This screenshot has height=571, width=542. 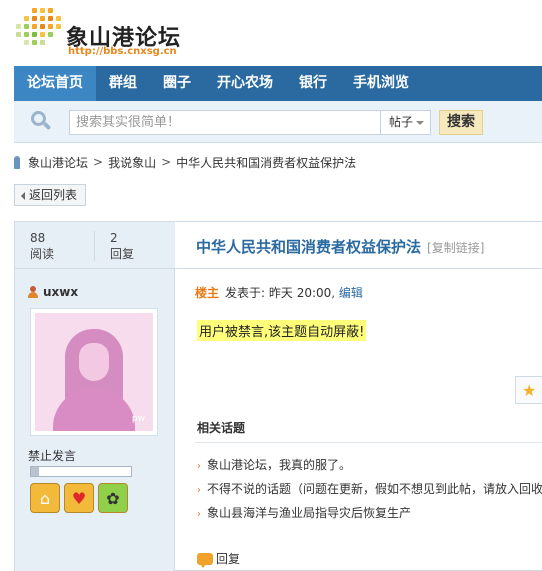 I want to click on related-topic-link: › 象山县海洋与渔业局指导灾后恢复生产, so click(x=369, y=514).